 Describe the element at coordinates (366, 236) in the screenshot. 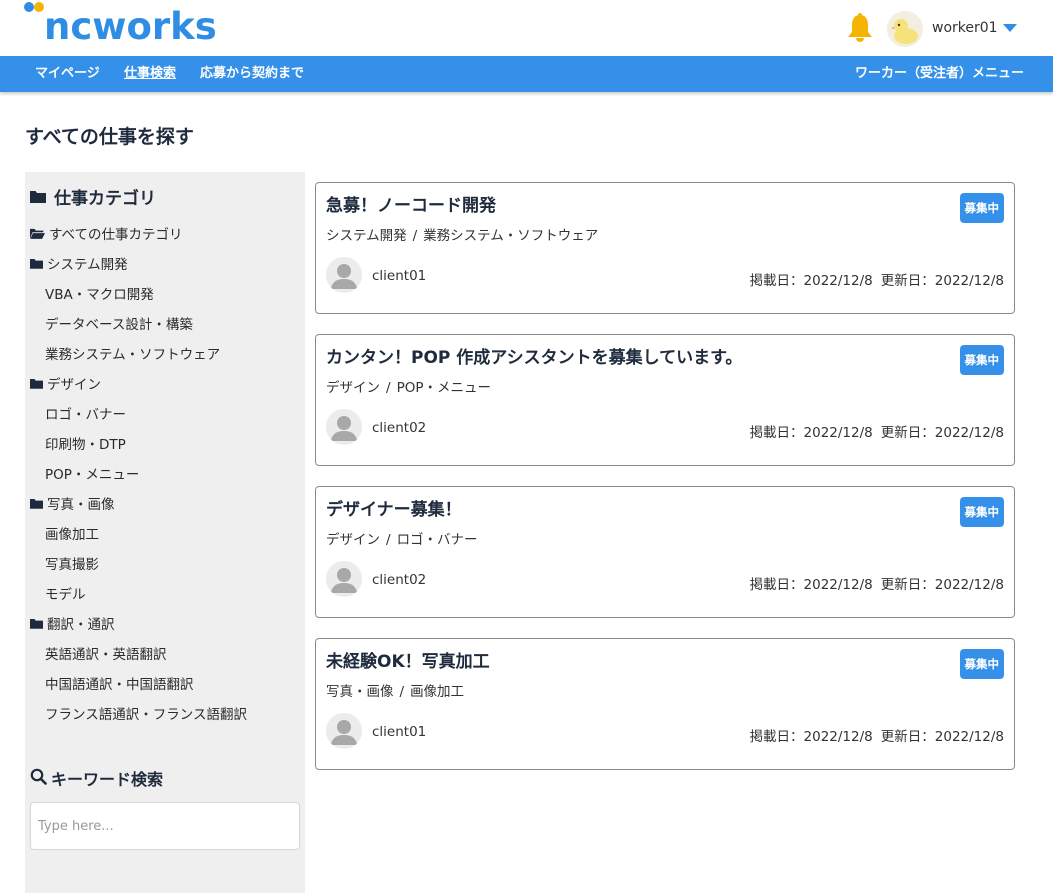

I see `job-category: システム開発` at that location.